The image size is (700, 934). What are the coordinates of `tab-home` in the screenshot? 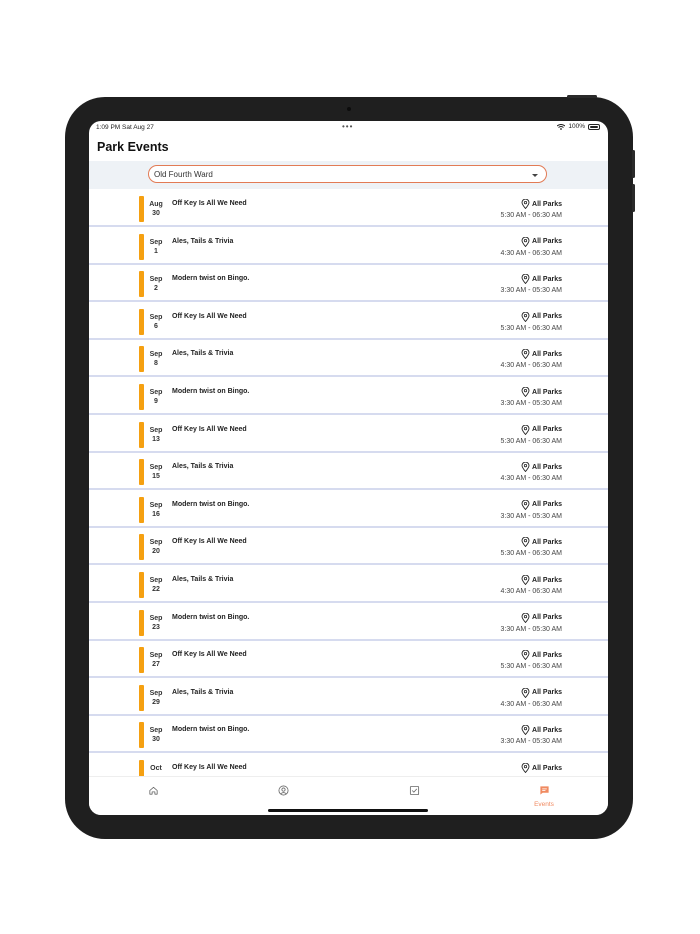 It's located at (153, 792).